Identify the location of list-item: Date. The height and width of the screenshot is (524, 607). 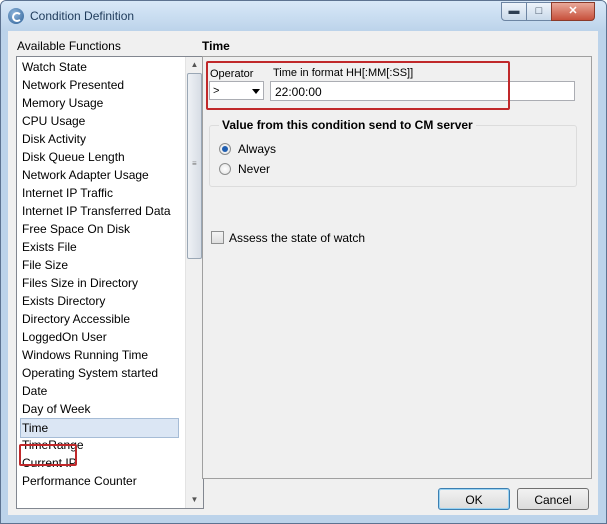
(100, 391).